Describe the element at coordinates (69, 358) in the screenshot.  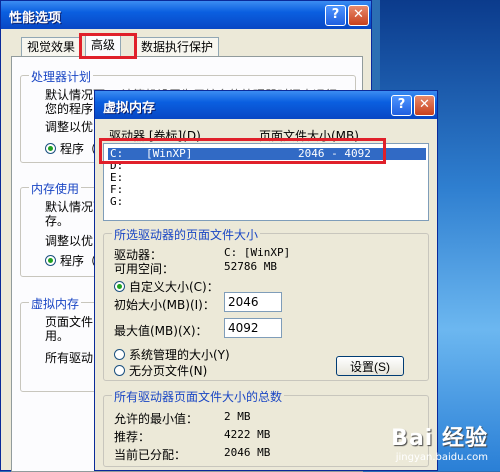
I see `vm-total: 所有驱动` at that location.